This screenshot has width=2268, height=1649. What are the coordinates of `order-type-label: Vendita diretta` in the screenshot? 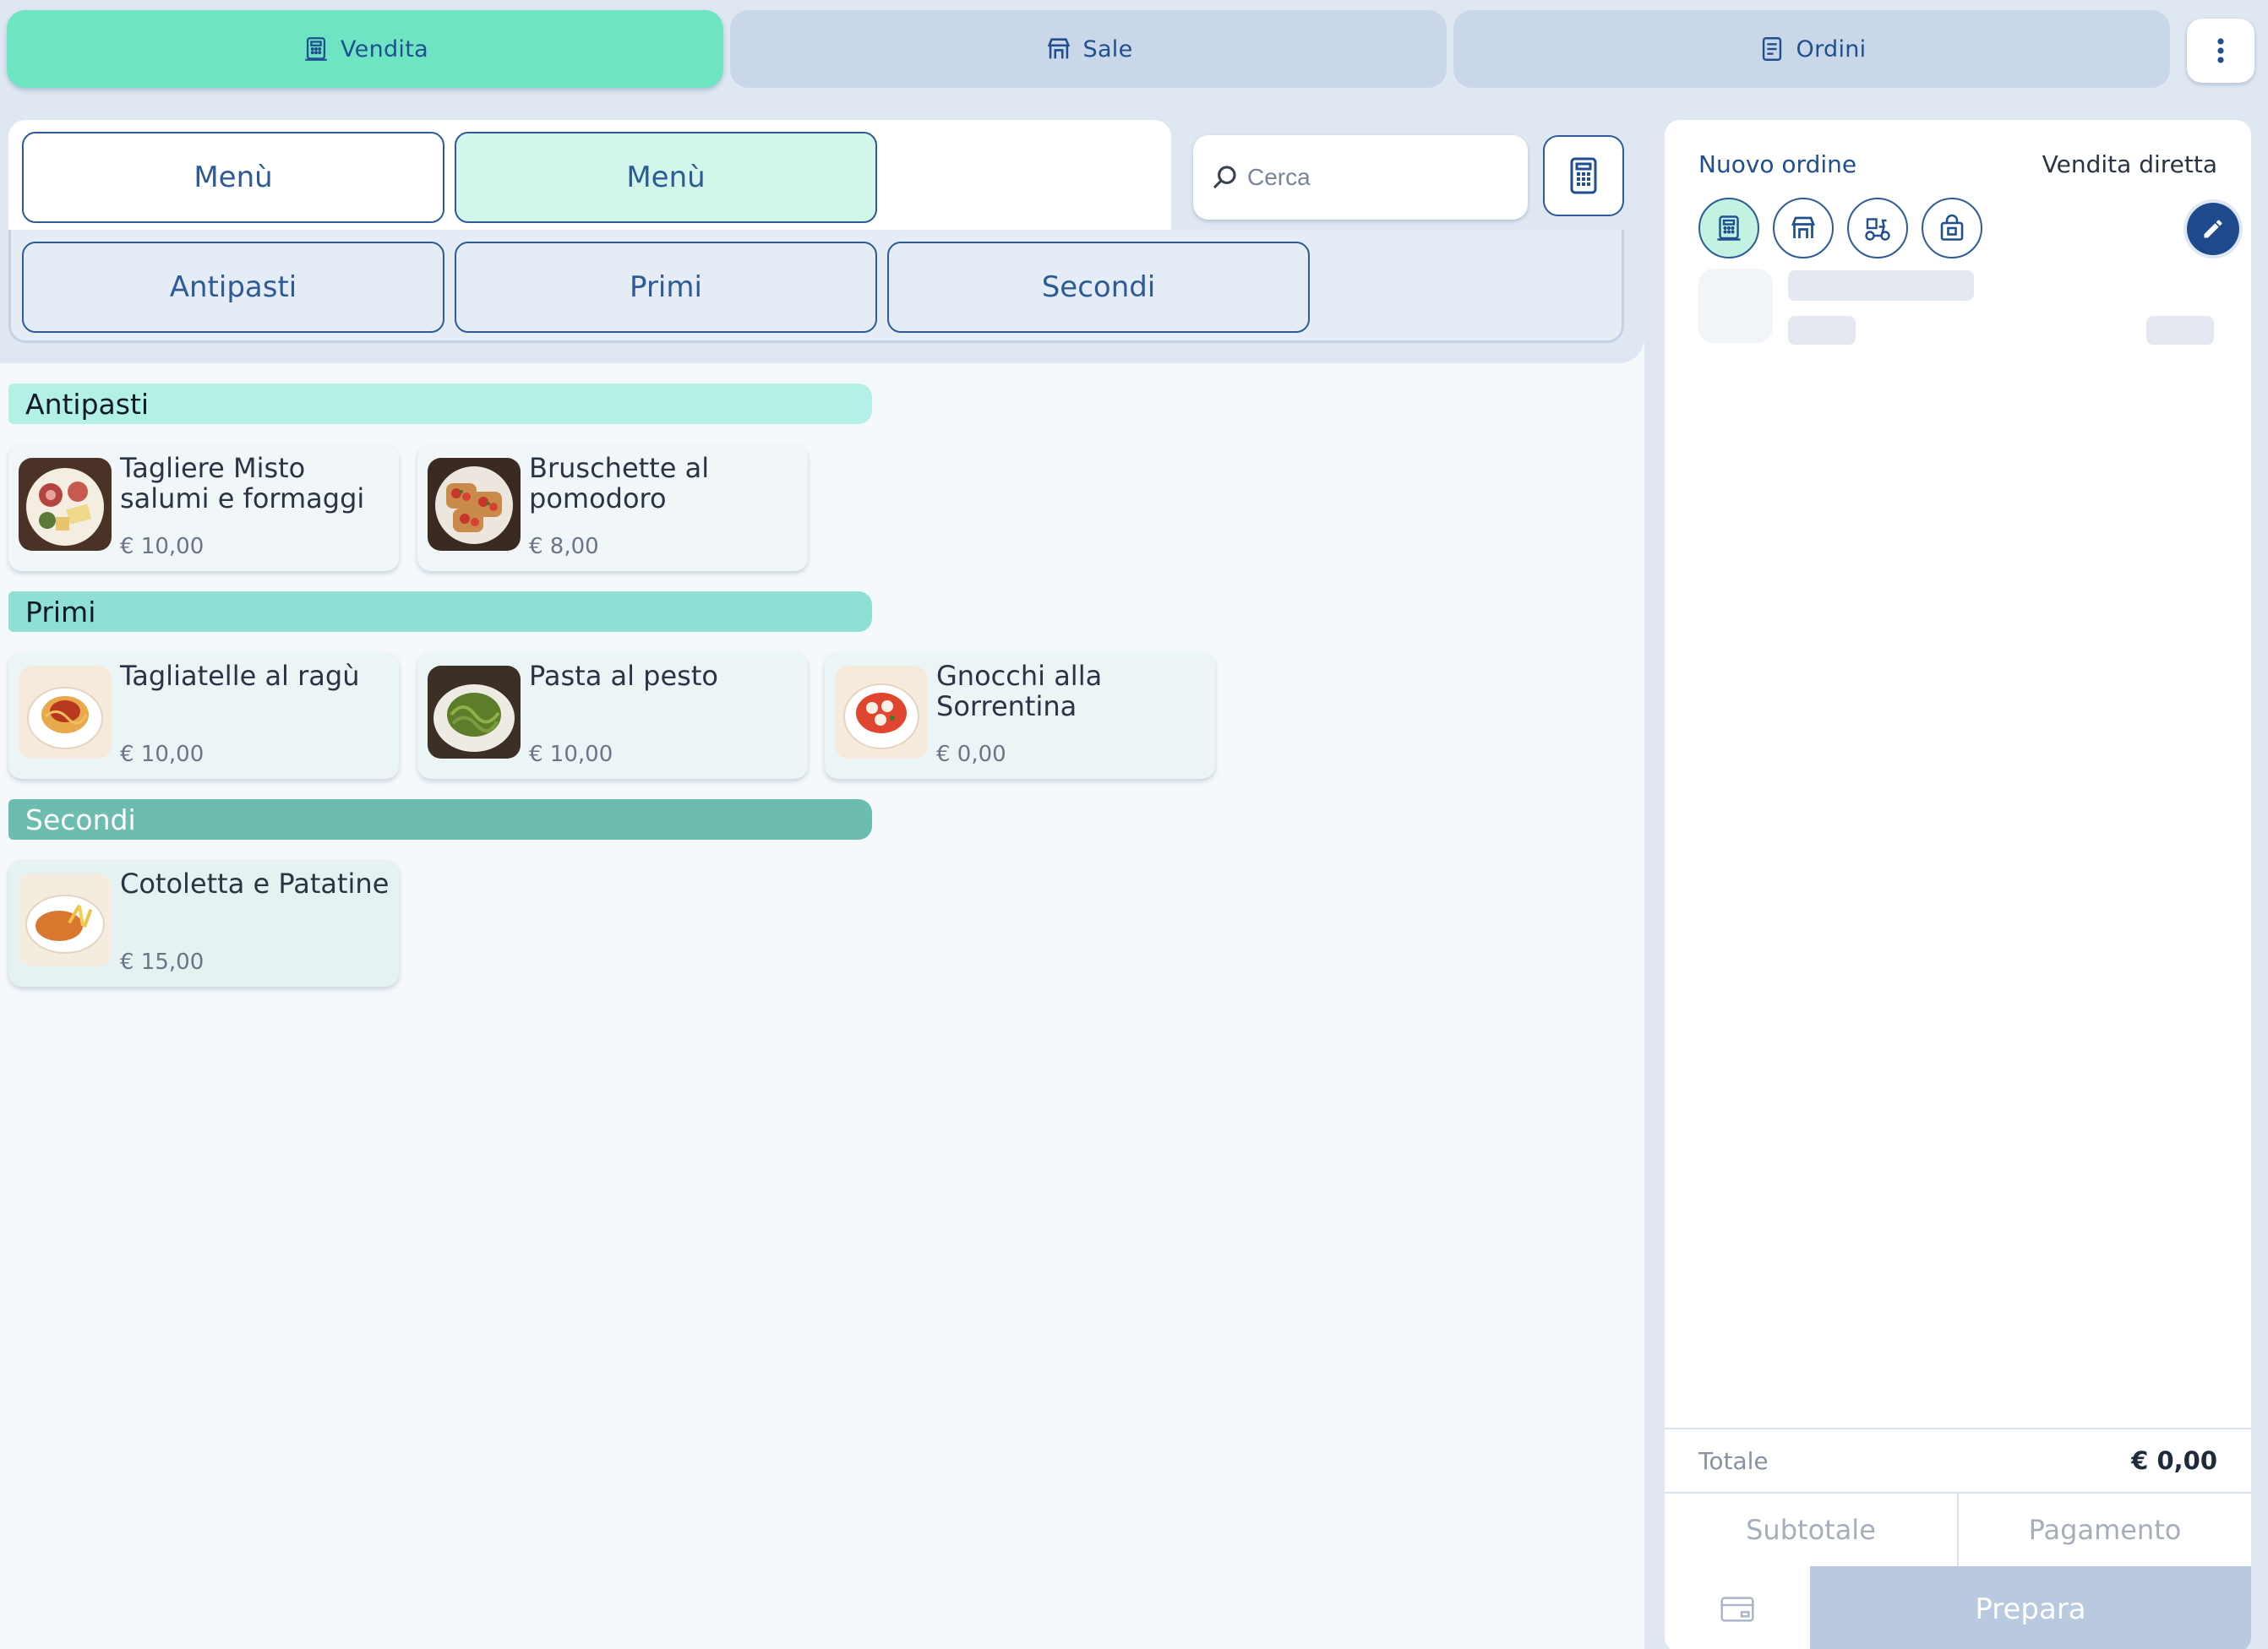 It's located at (2129, 164).